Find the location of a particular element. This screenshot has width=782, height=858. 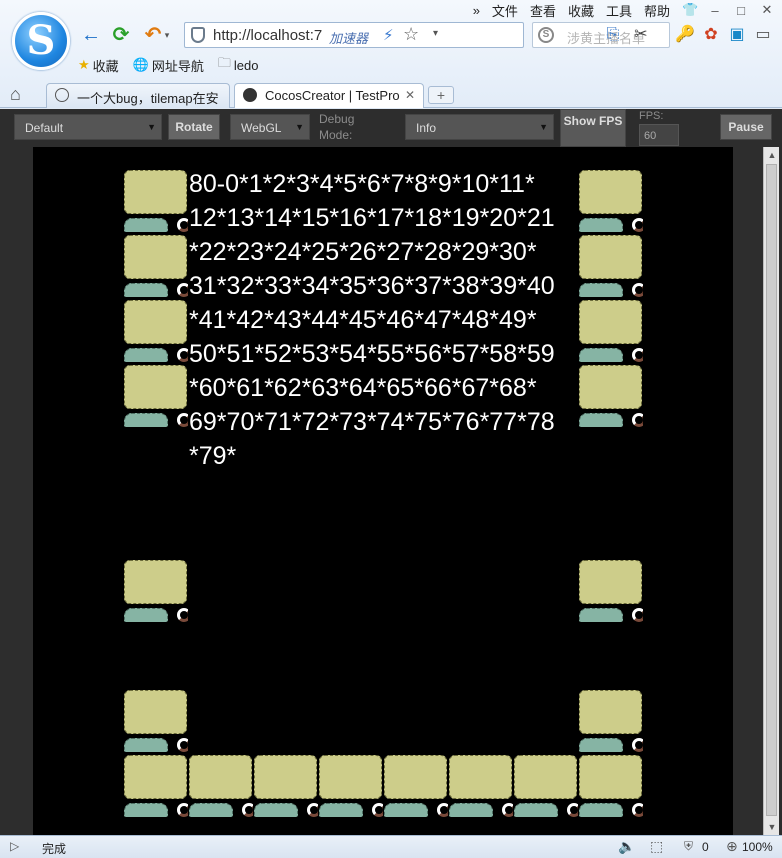

address-input: http://localhost:7 is located at coordinates (267, 35).